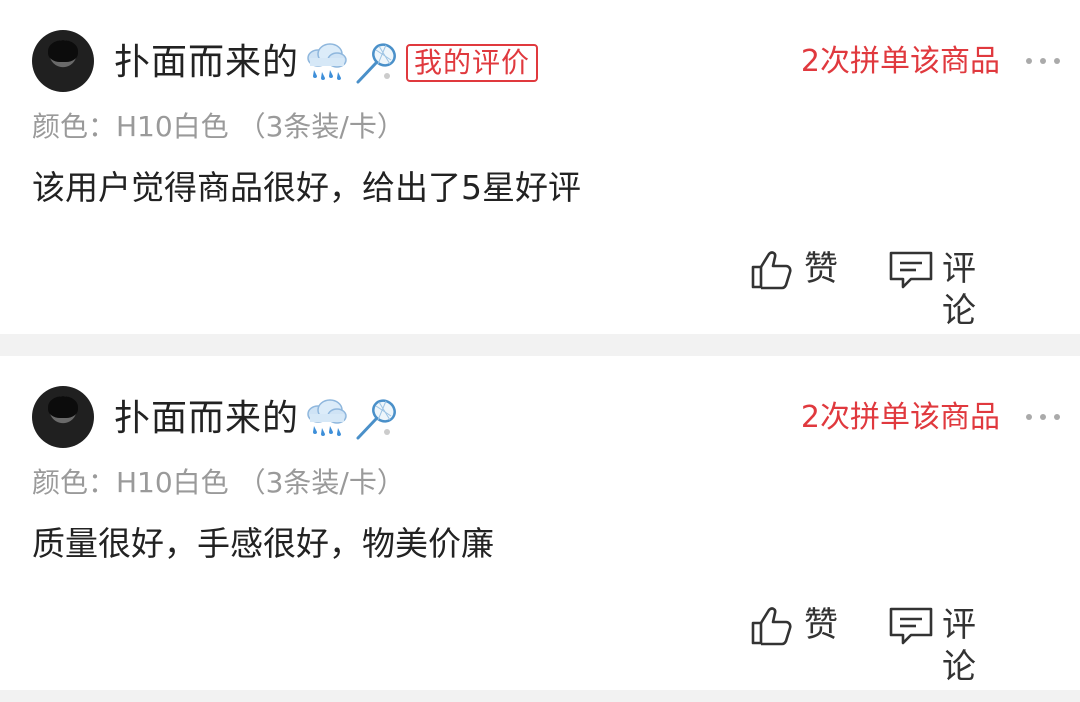 The image size is (1080, 702). Describe the element at coordinates (547, 418) in the screenshot. I see `review-header: 扑面而来的 2次拼单该商品` at that location.